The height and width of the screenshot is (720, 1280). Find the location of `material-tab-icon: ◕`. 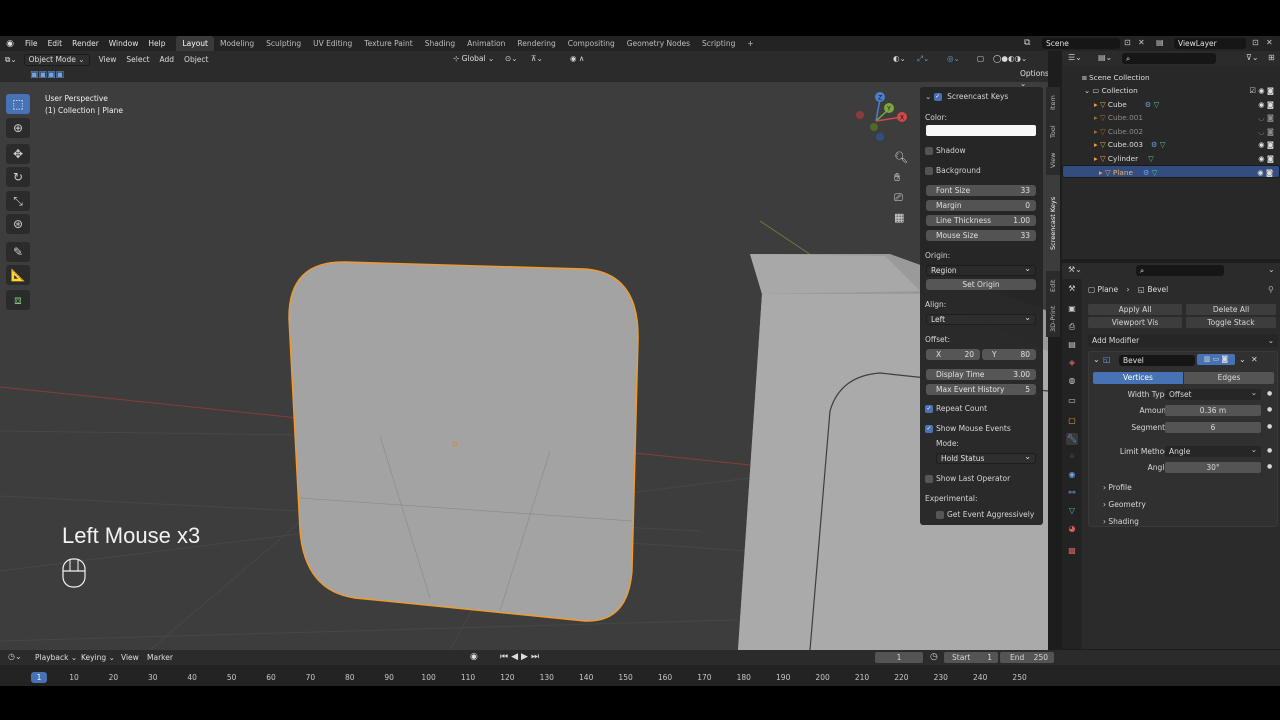

material-tab-icon: ◕ is located at coordinates (1072, 529).